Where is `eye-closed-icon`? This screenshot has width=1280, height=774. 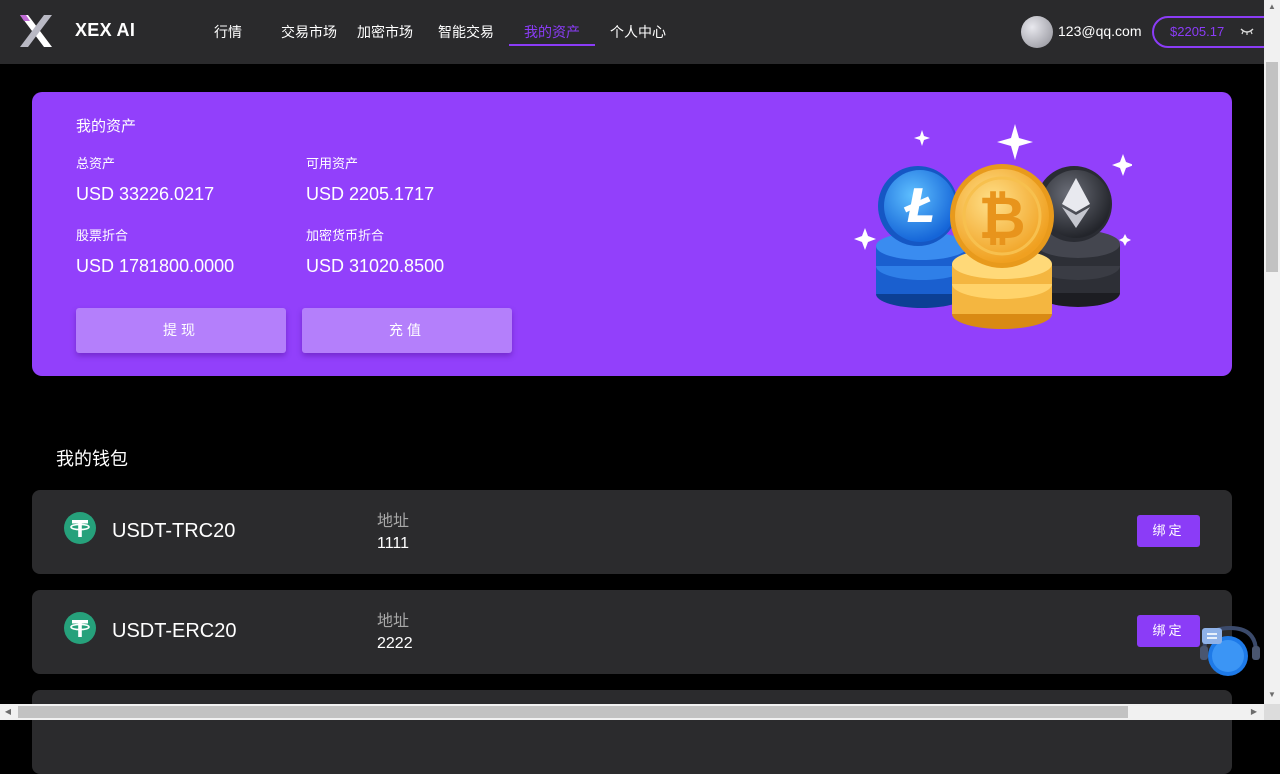
eye-closed-icon is located at coordinates (1247, 31).